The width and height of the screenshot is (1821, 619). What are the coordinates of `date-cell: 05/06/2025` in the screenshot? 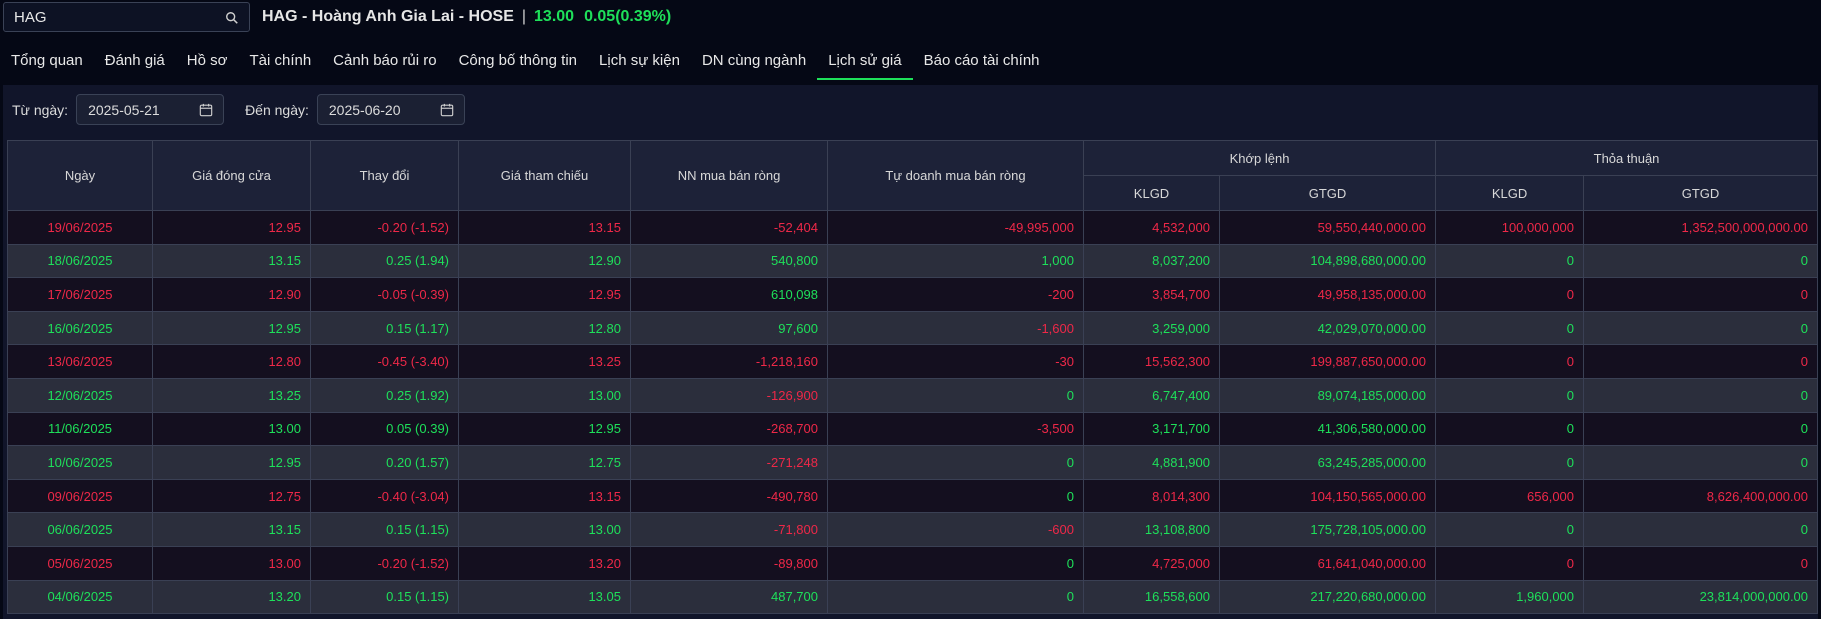 It's located at (80, 563).